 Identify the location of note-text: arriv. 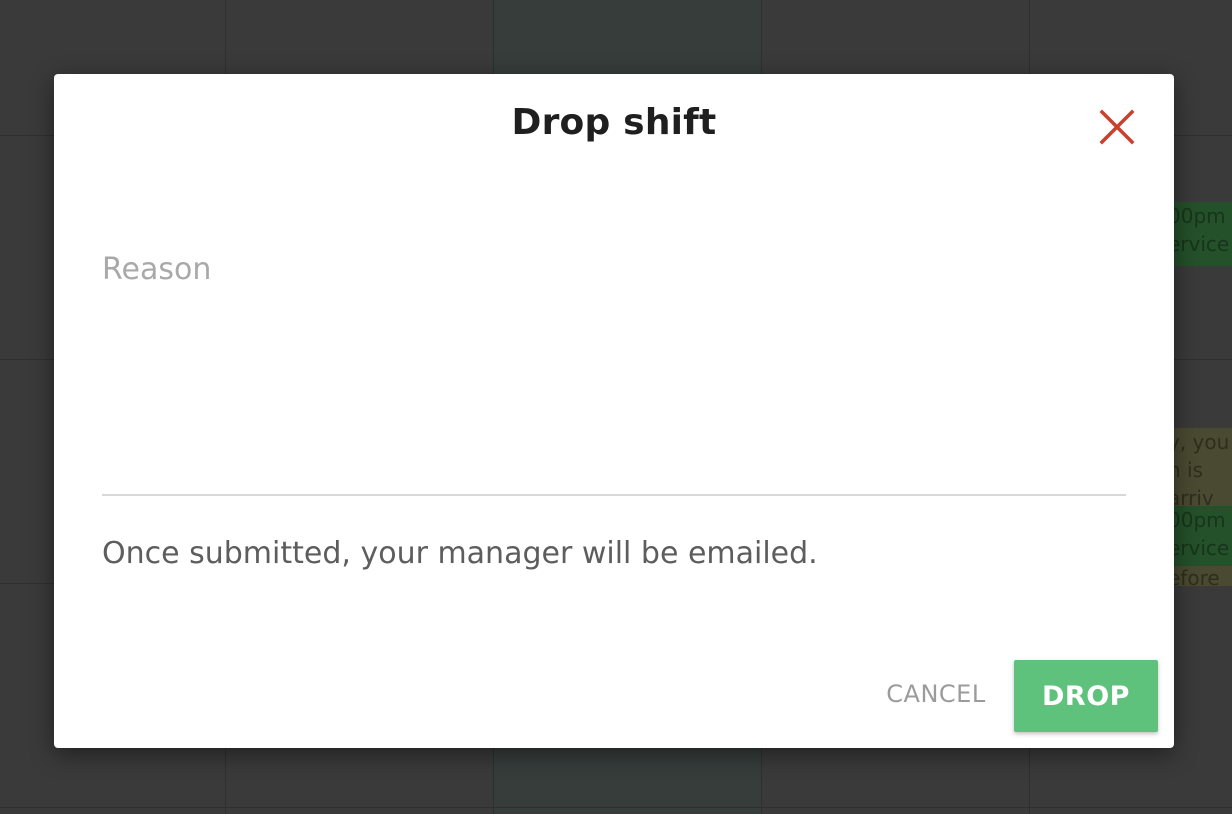
(1191, 496).